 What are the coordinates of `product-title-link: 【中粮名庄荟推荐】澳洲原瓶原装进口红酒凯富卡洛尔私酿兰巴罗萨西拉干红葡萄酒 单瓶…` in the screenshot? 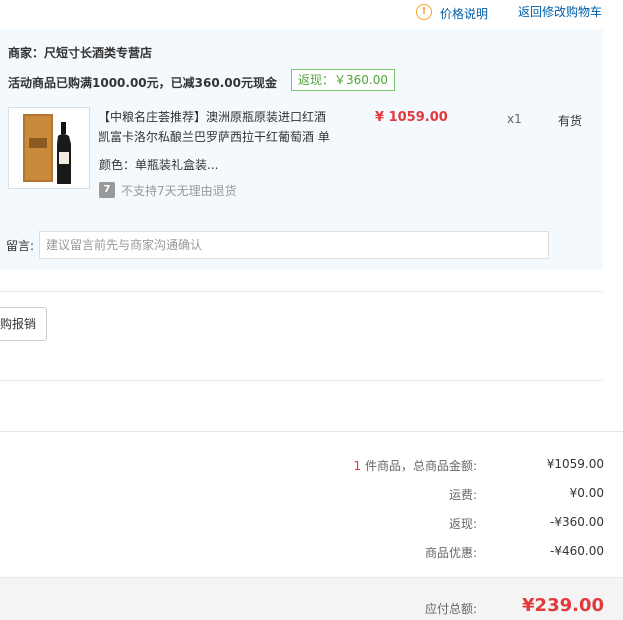 It's located at (215, 127).